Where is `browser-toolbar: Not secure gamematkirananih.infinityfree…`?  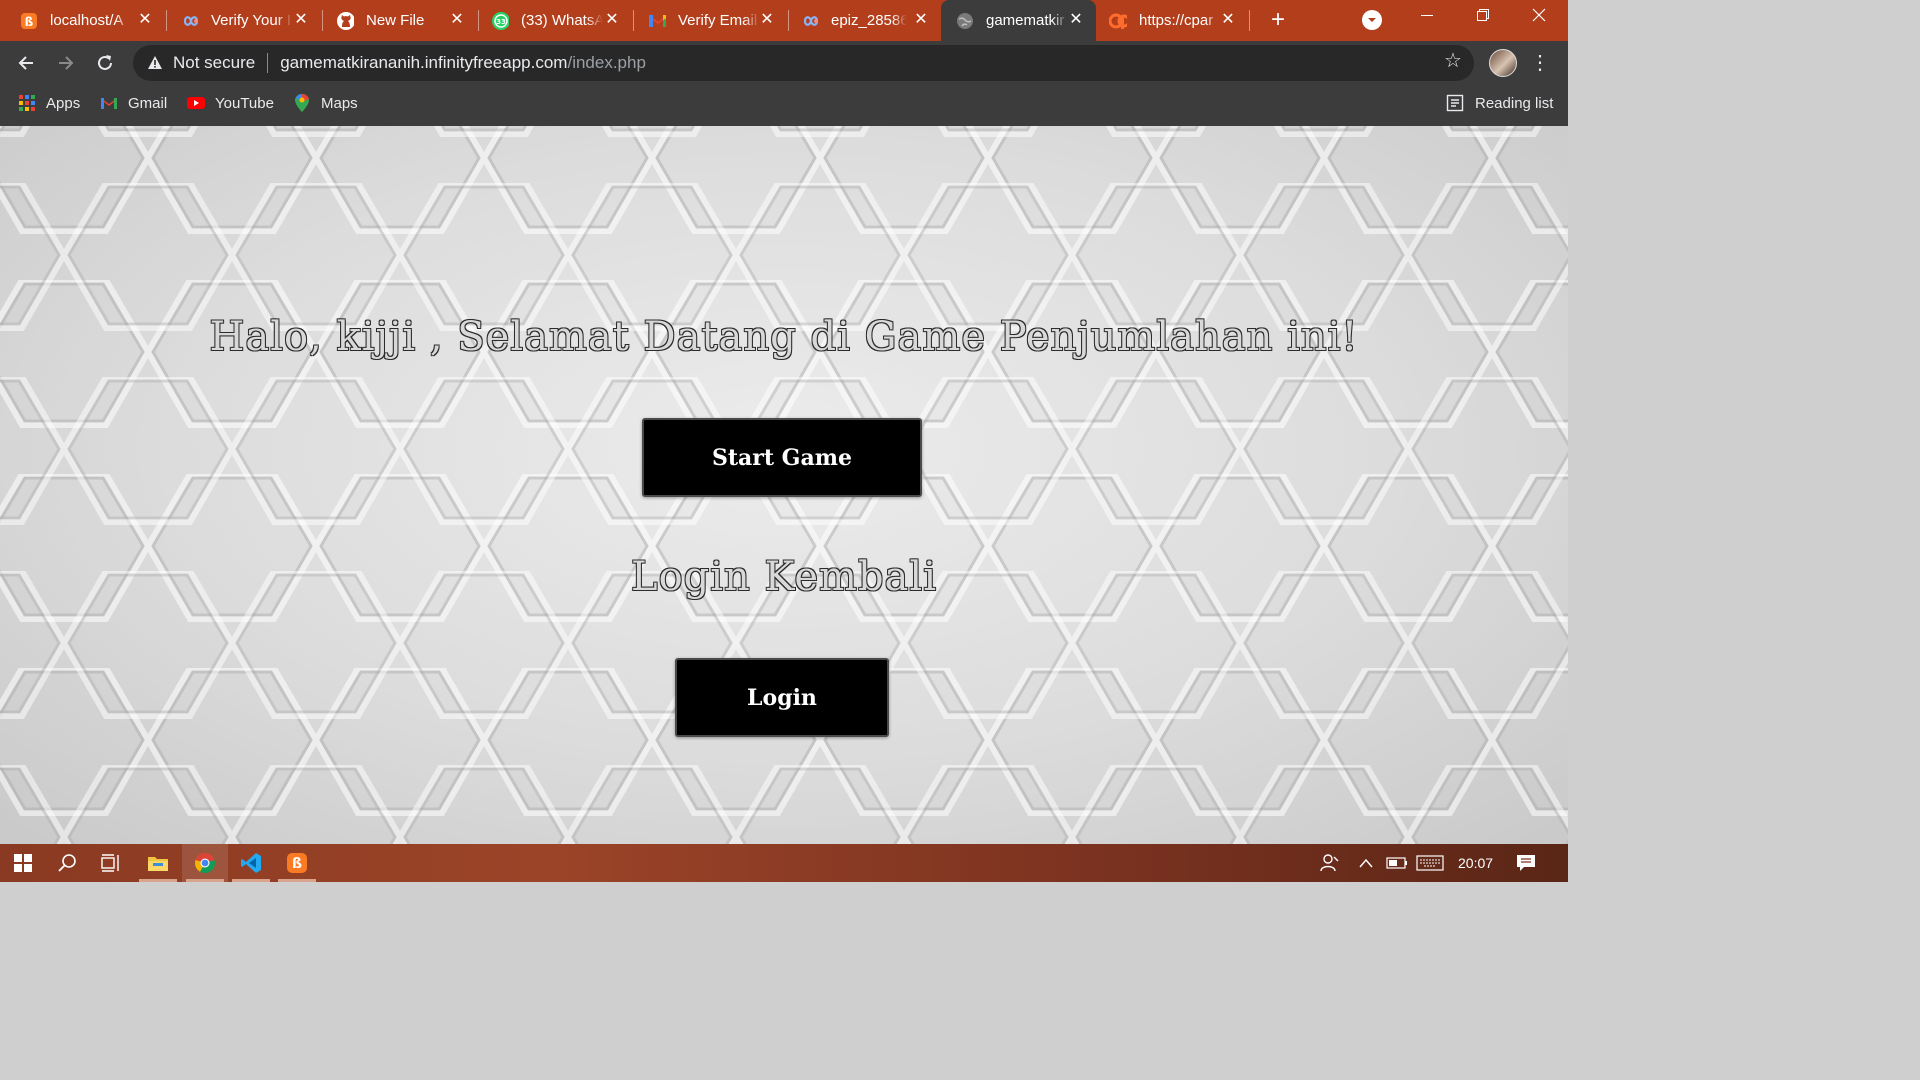 browser-toolbar: Not secure gamematkirananih.infinityfree… is located at coordinates (784, 63).